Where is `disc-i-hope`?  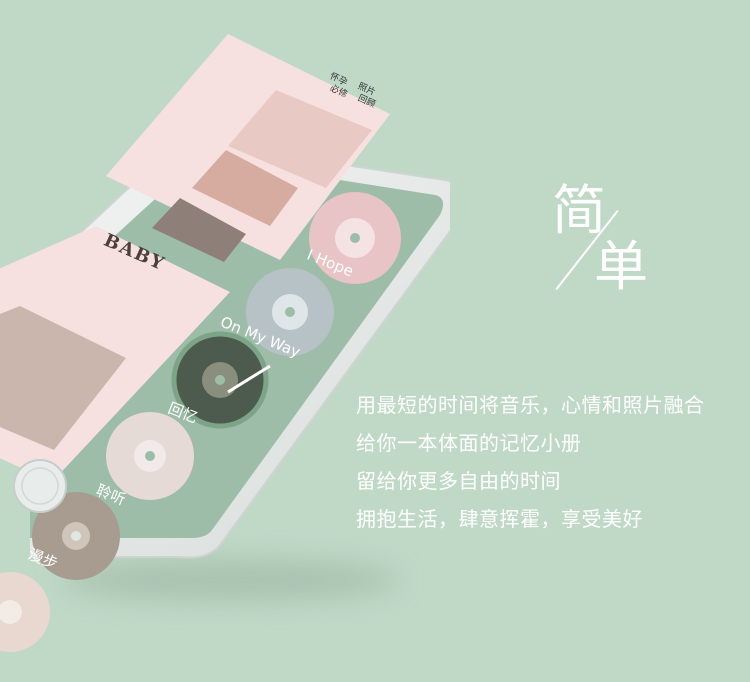
disc-i-hope is located at coordinates (355, 238).